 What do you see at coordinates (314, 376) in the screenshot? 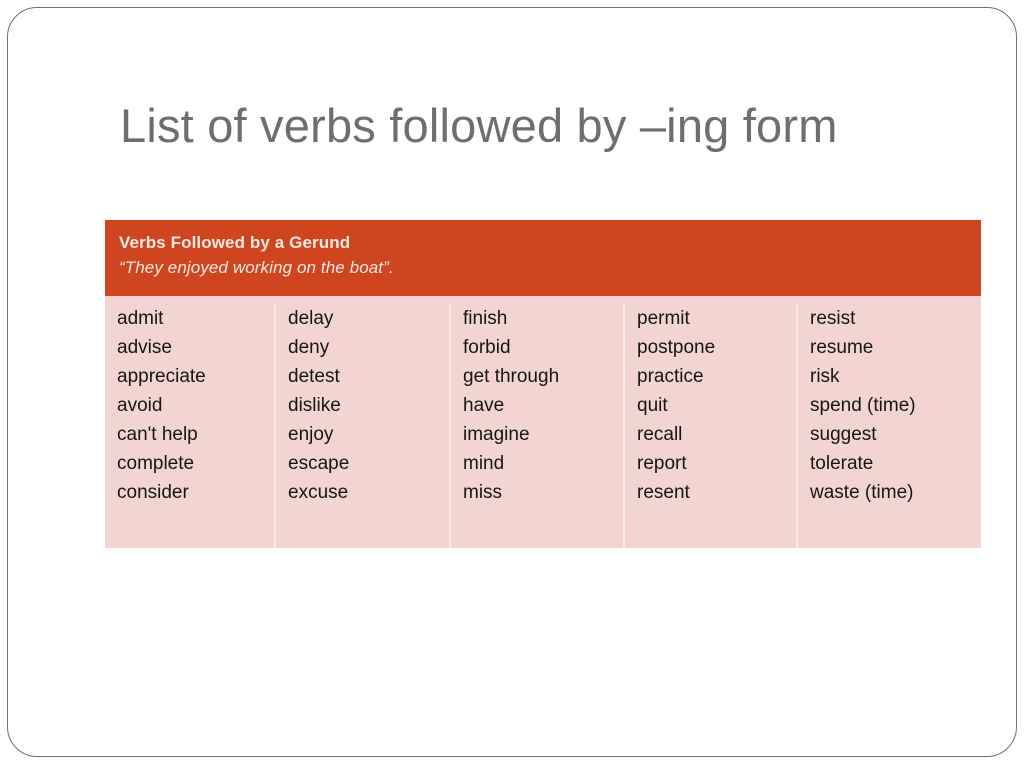
I see `verb-item: detest` at bounding box center [314, 376].